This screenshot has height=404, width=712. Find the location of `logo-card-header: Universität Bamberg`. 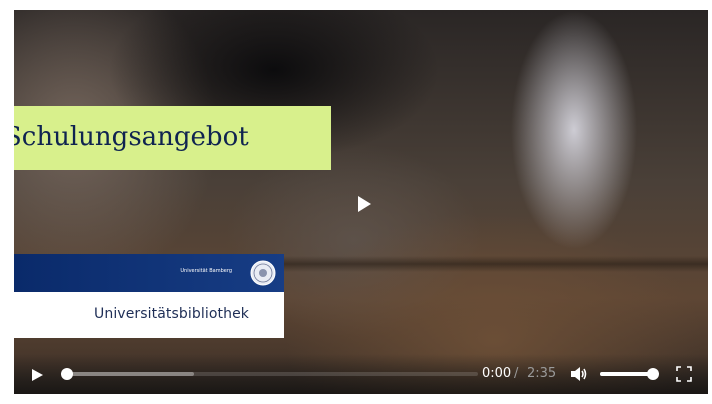

logo-card-header: Universität Bamberg is located at coordinates (149, 273).